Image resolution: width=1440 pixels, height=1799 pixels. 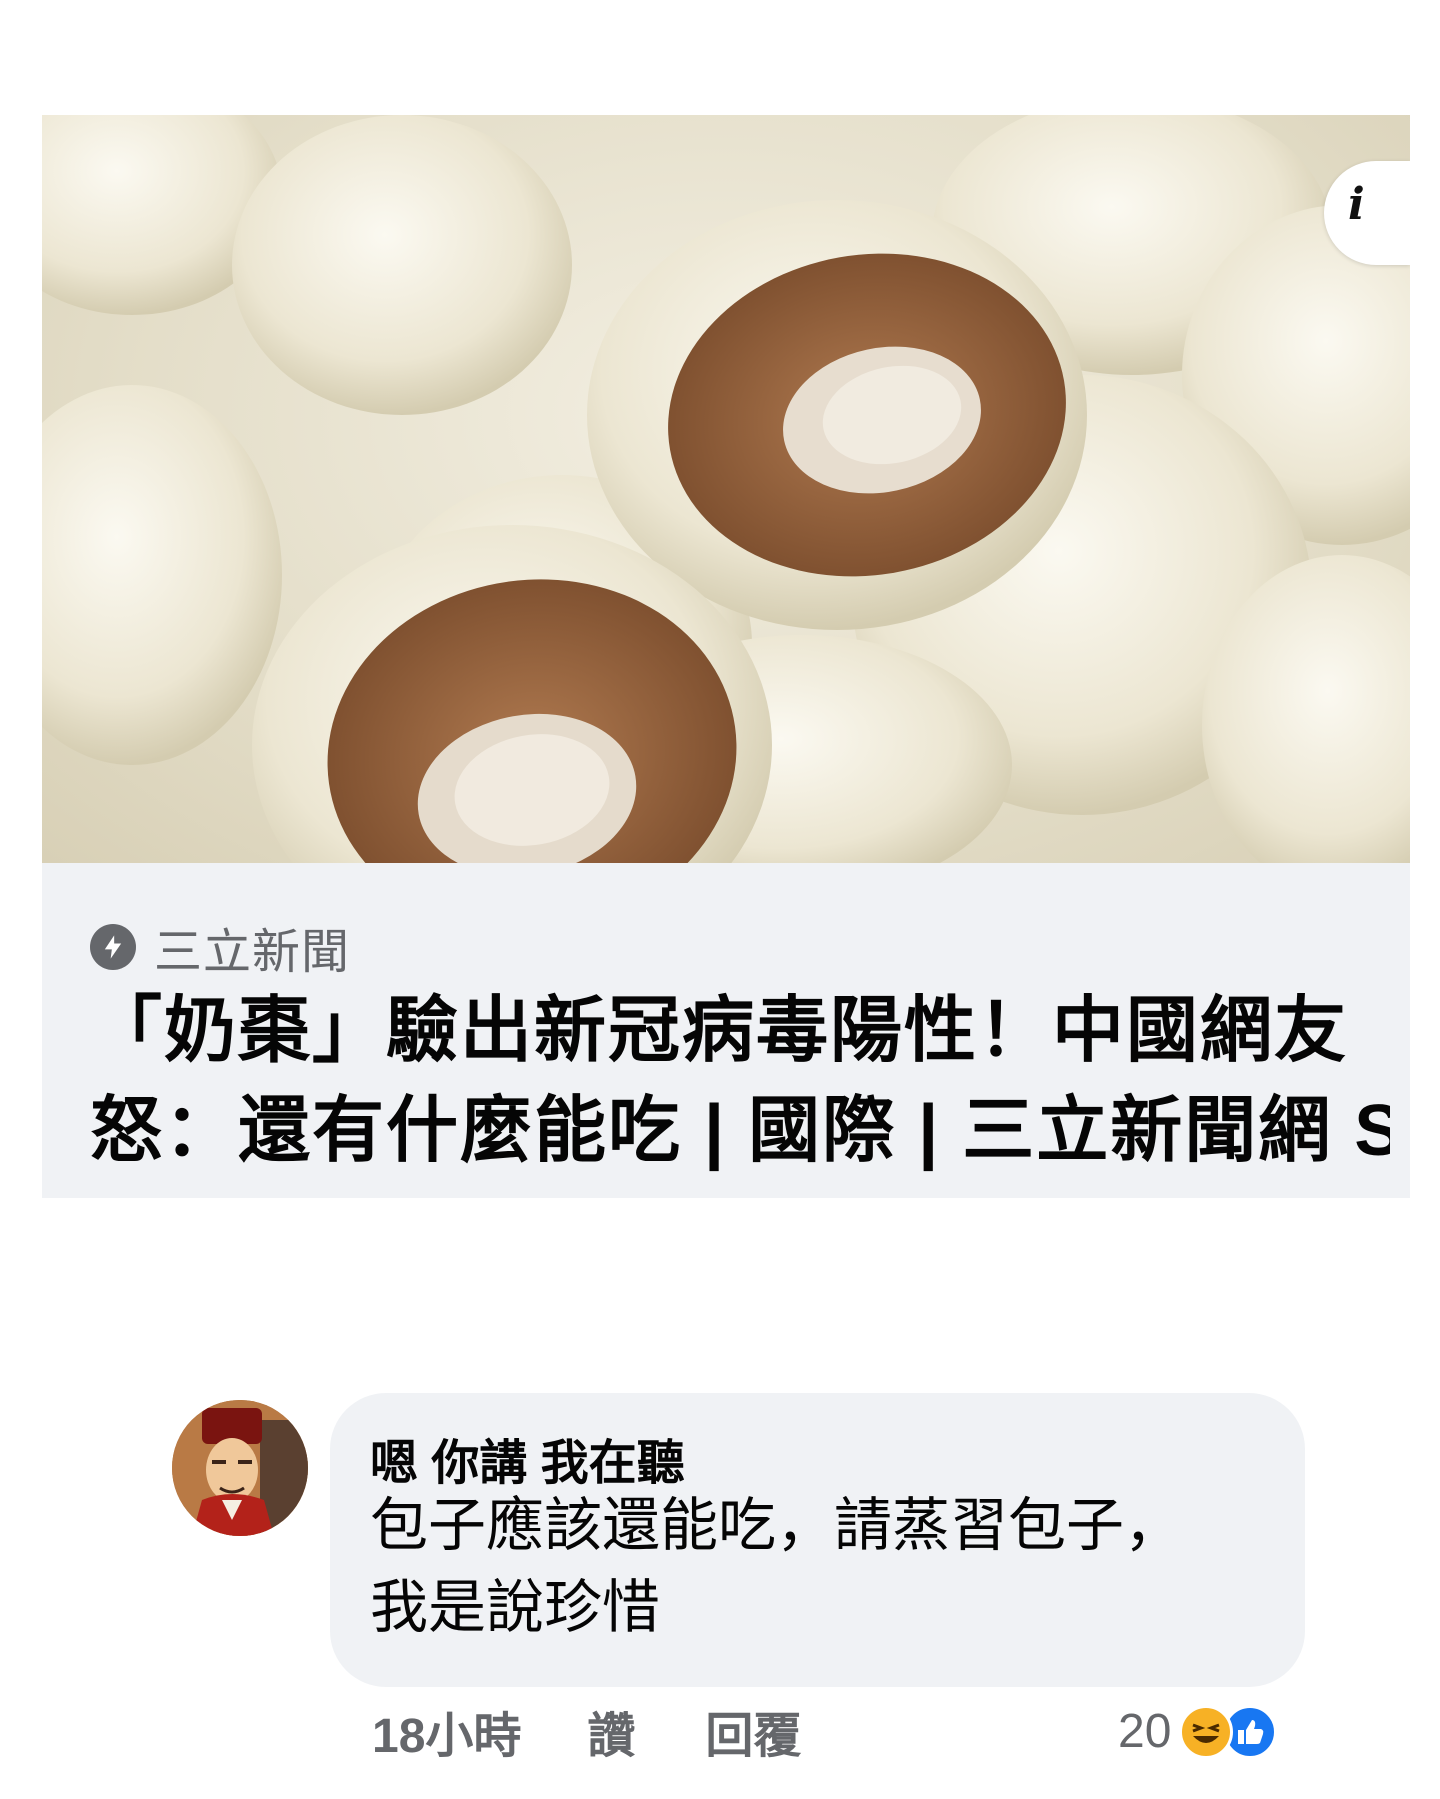 I want to click on comment-bubble: 嗯 你講 我在聽 包子應該還能吃，請蒸習包子， 我是說珍惜, so click(x=817, y=1540).